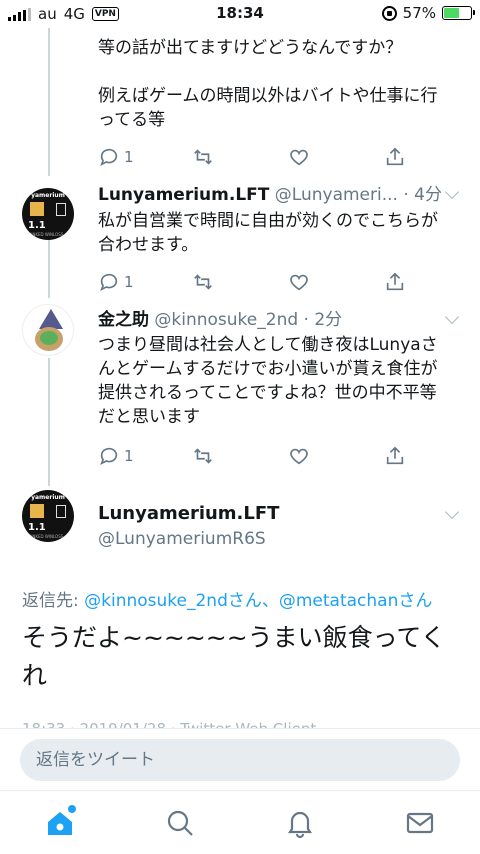 The height and width of the screenshot is (854, 480). I want to click on mail-icon, so click(420, 823).